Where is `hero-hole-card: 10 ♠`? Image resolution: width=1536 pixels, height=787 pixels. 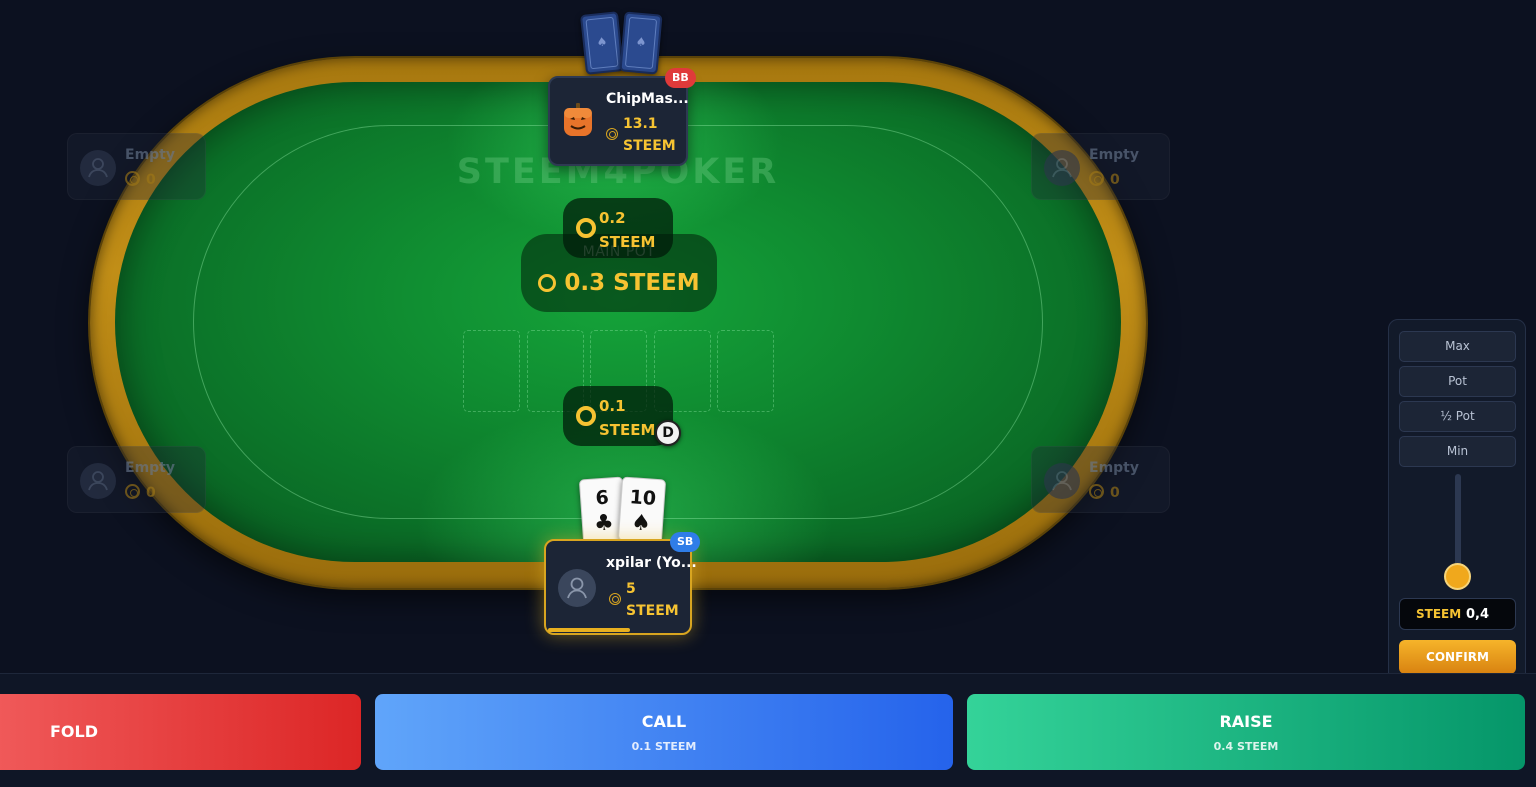 hero-hole-card: 10 ♠ is located at coordinates (642, 510).